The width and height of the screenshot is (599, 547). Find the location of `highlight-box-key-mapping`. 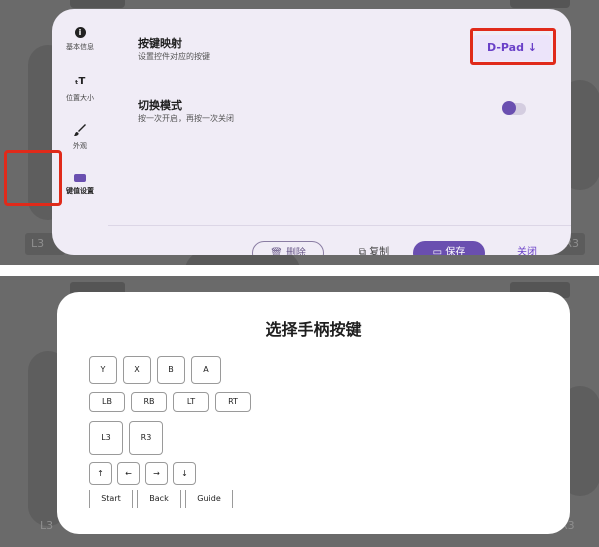

highlight-box-key-mapping is located at coordinates (513, 46).